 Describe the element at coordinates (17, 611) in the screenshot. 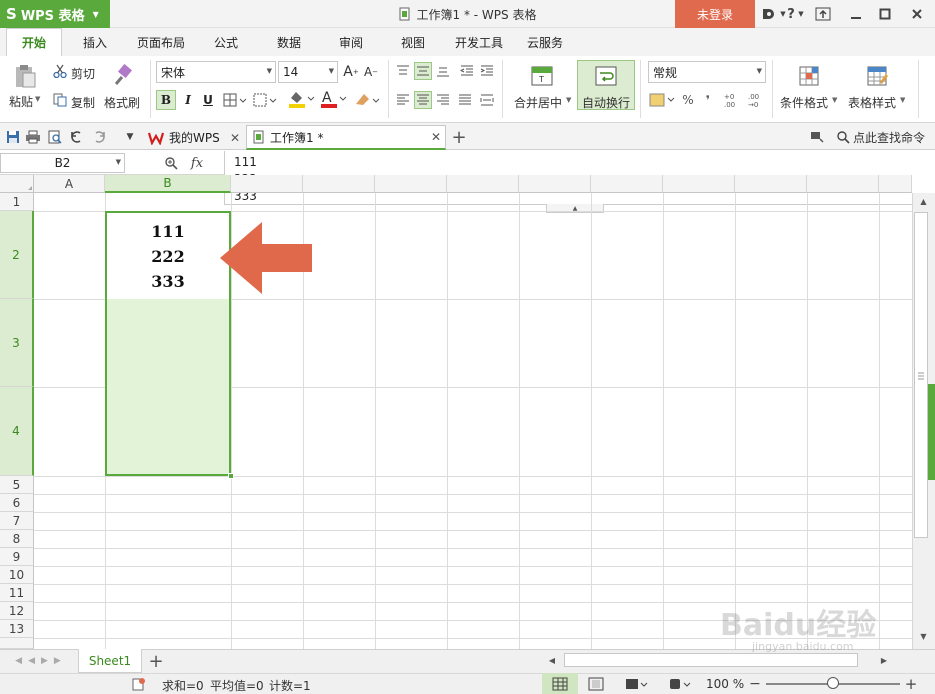

I see `row-header-12: 12` at that location.